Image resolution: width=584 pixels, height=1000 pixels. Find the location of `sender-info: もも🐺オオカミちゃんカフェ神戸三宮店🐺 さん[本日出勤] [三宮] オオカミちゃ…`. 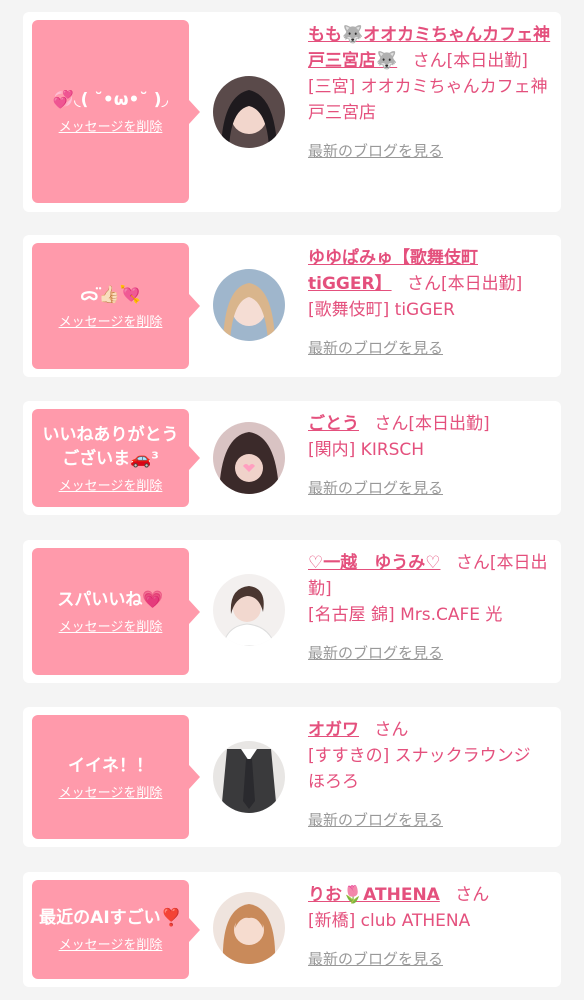

sender-info: もも🐺オオカミちゃんカフェ神戸三宮店🐺 さん[本日出勤] [三宮] オオカミちゃ… is located at coordinates (433, 91).